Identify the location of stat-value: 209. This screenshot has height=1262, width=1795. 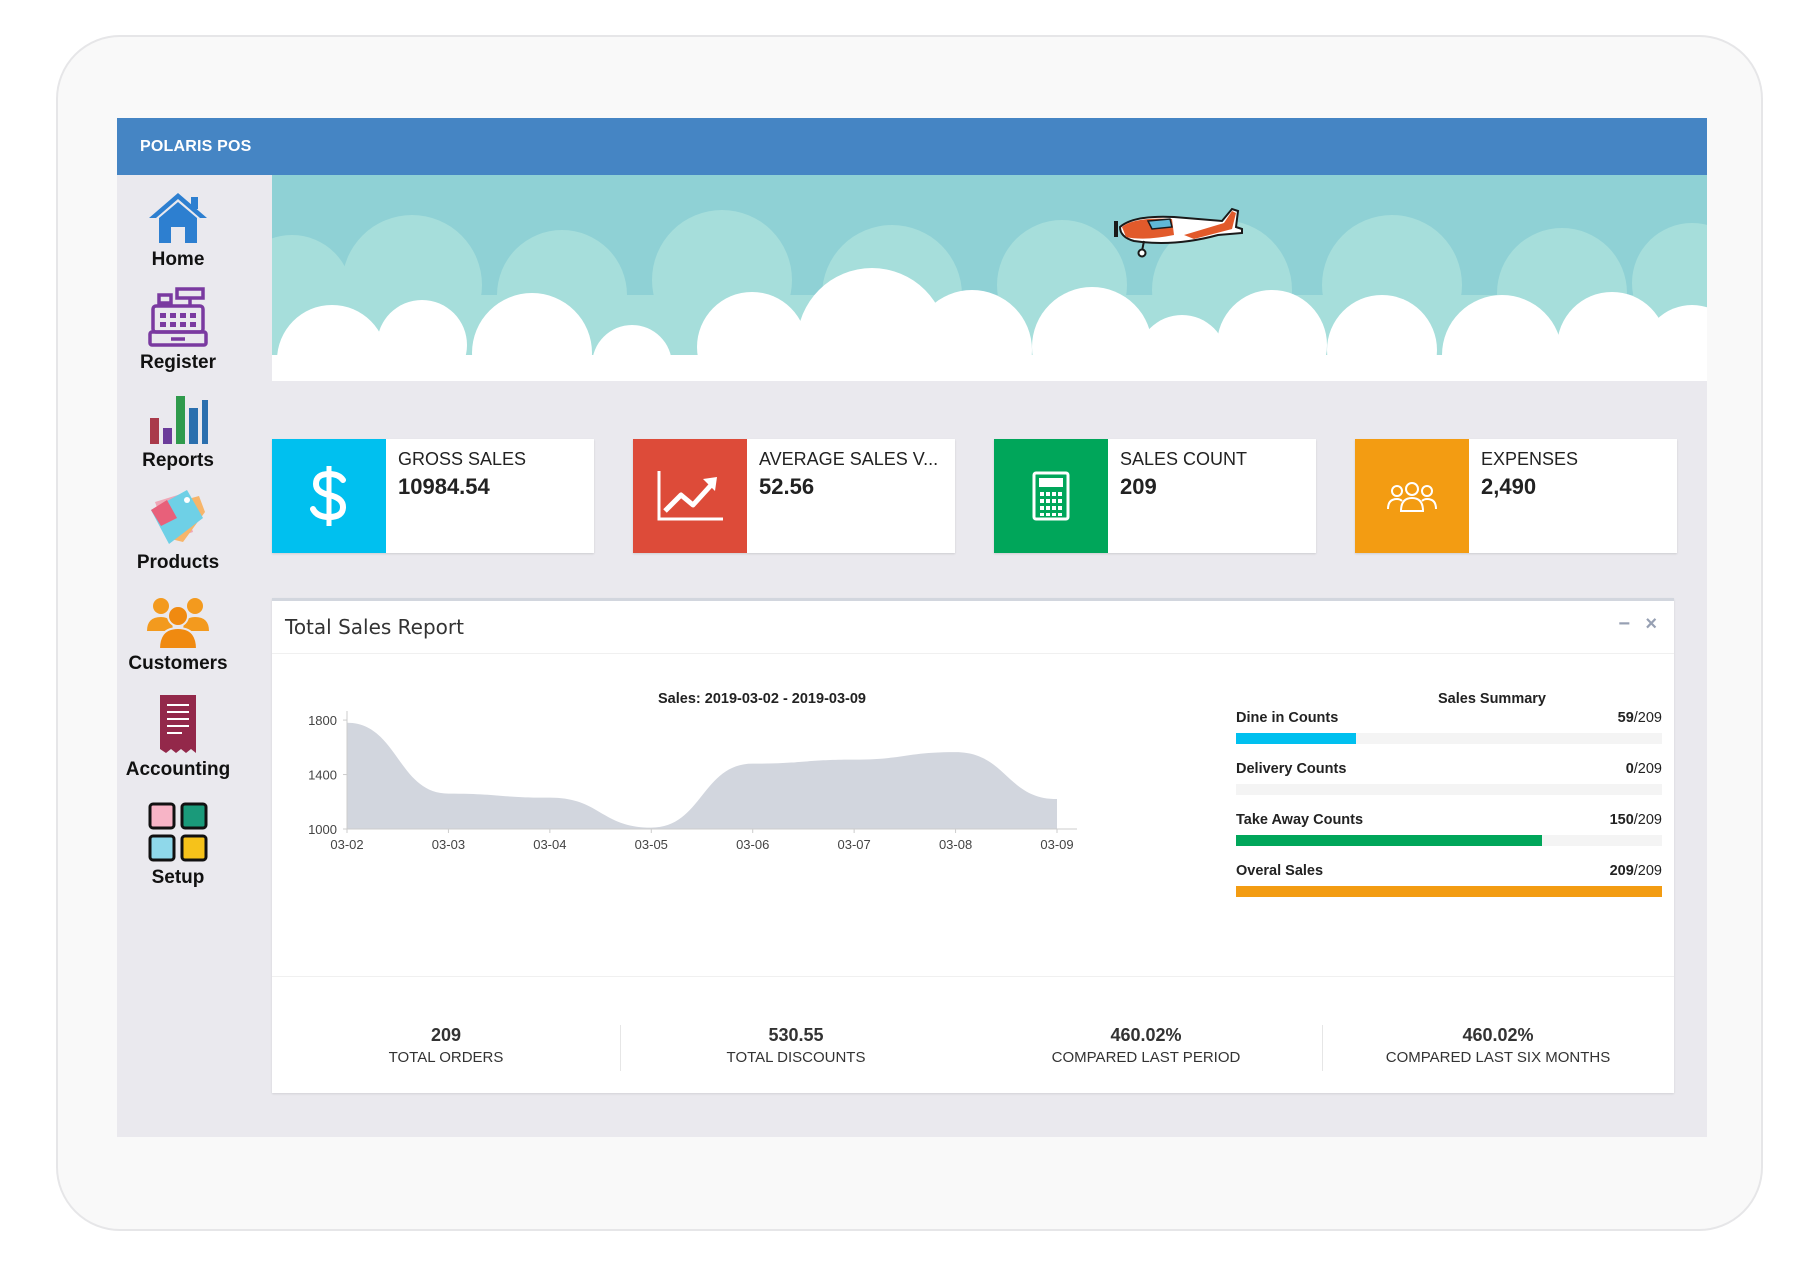
(446, 1035).